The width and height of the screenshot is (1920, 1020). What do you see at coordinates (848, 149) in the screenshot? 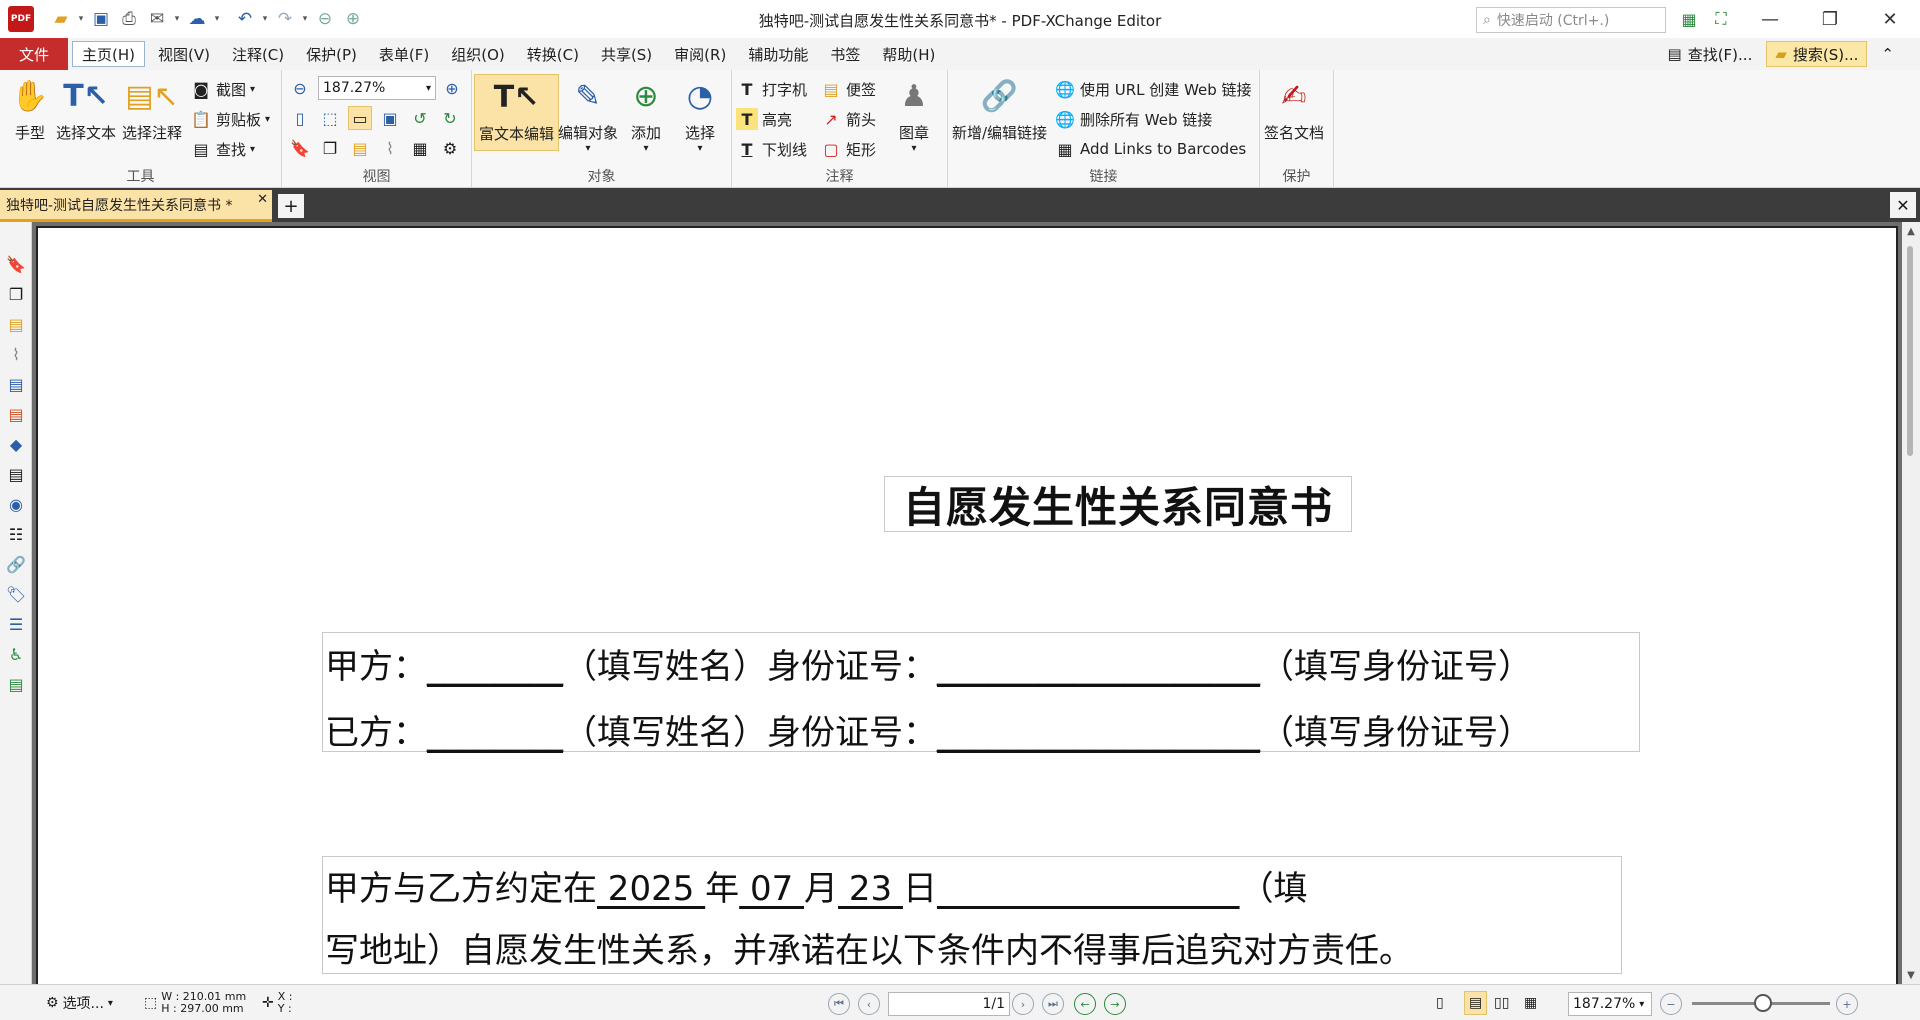
I see `rectangle-button: ▢ 矩形` at bounding box center [848, 149].